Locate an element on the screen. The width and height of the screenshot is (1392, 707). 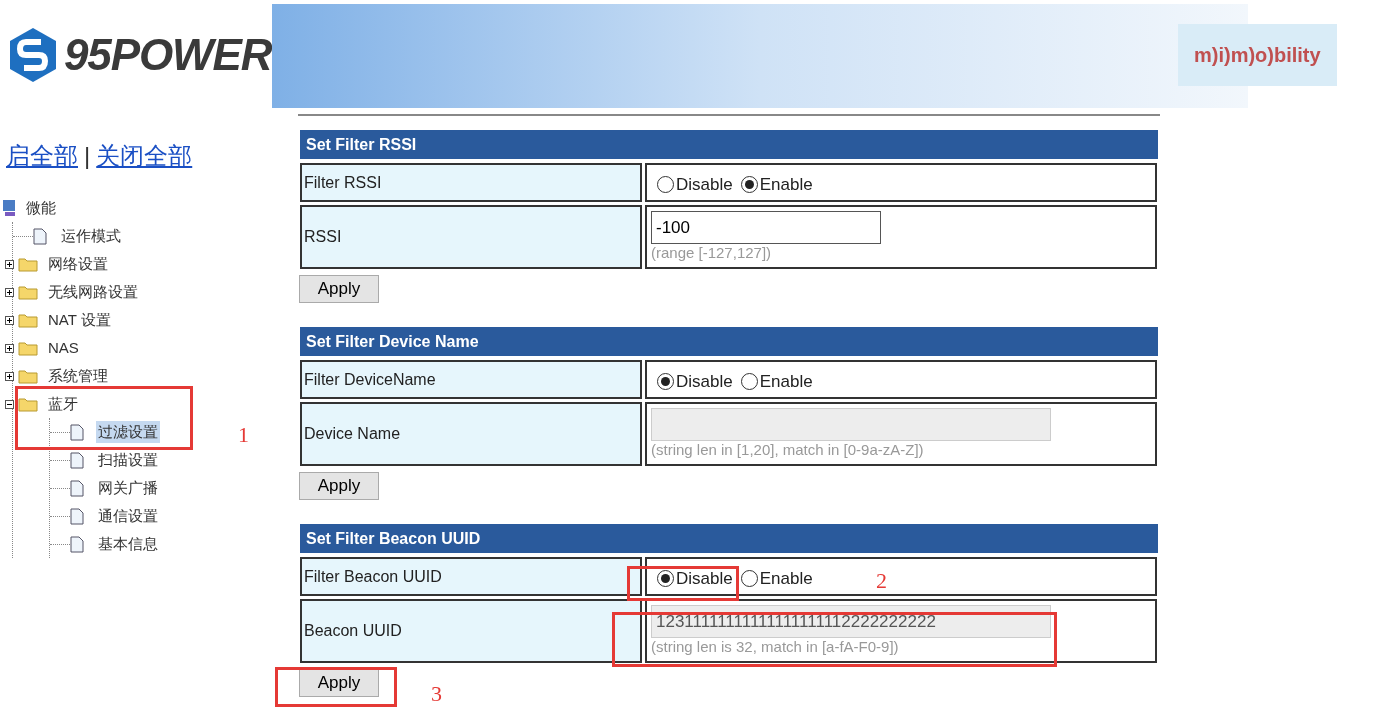
tree-item: 基本信息 is located at coordinates (128, 544).